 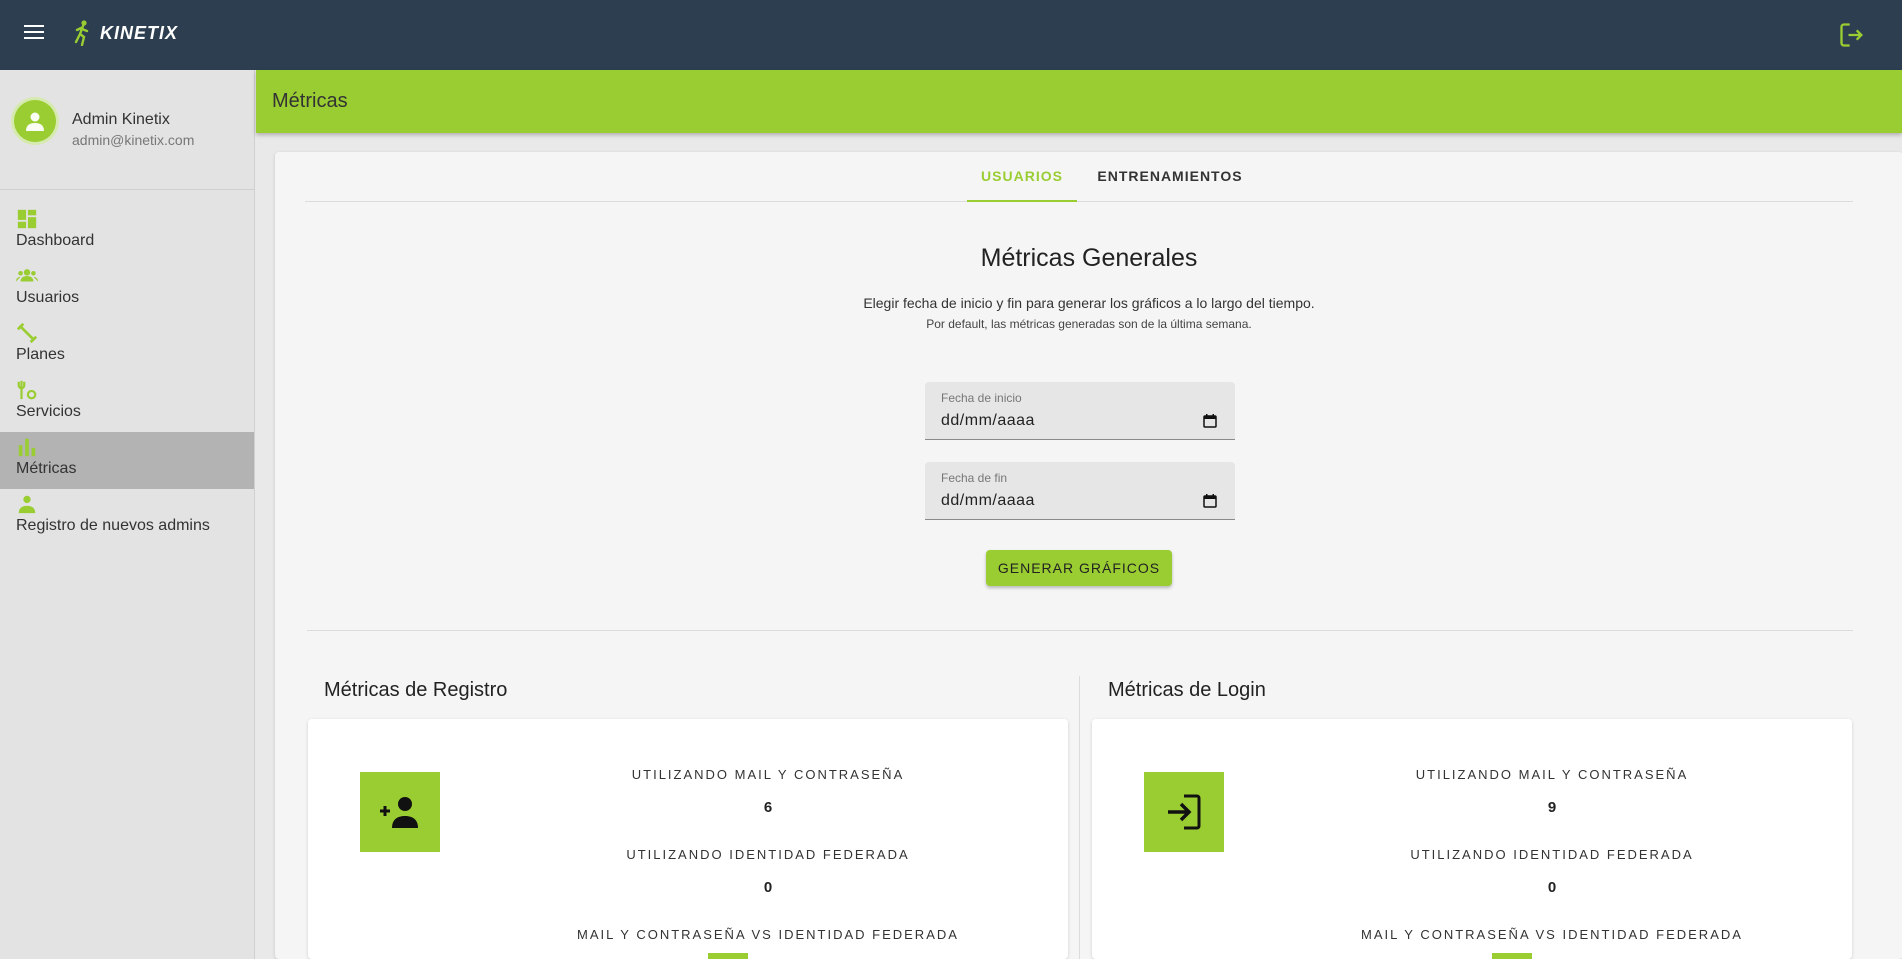 I want to click on sidebar-item-label: Métricas, so click(x=46, y=468).